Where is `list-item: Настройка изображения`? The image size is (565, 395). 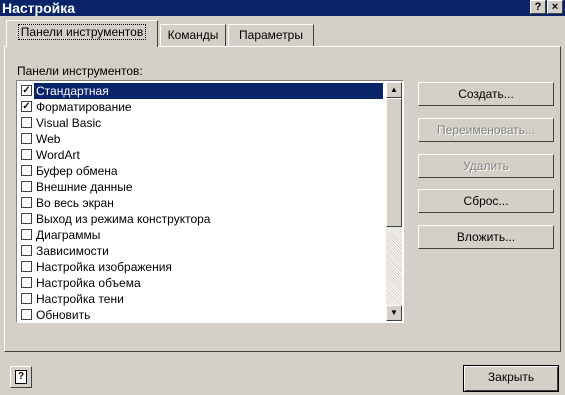 list-item: Настройка изображения is located at coordinates (201, 267).